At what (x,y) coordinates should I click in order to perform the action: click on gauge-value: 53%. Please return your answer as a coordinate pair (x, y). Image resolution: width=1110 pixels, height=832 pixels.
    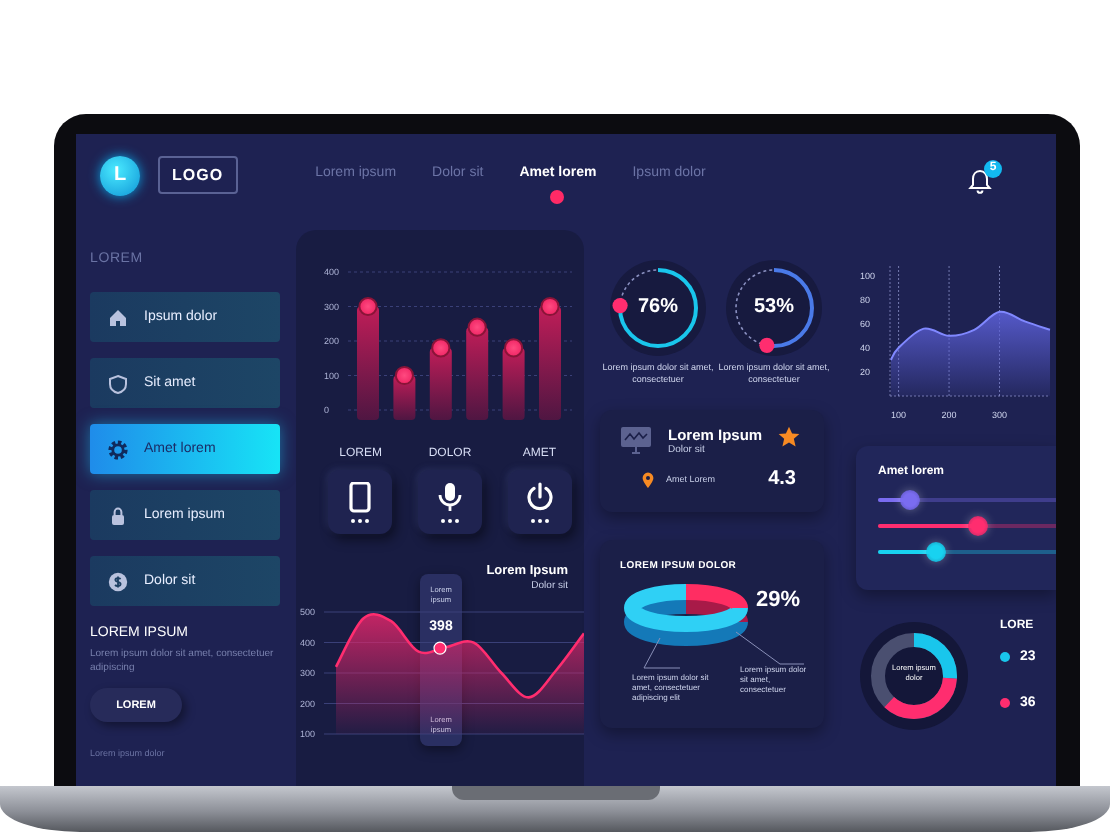
    Looking at the image, I should click on (773, 308).